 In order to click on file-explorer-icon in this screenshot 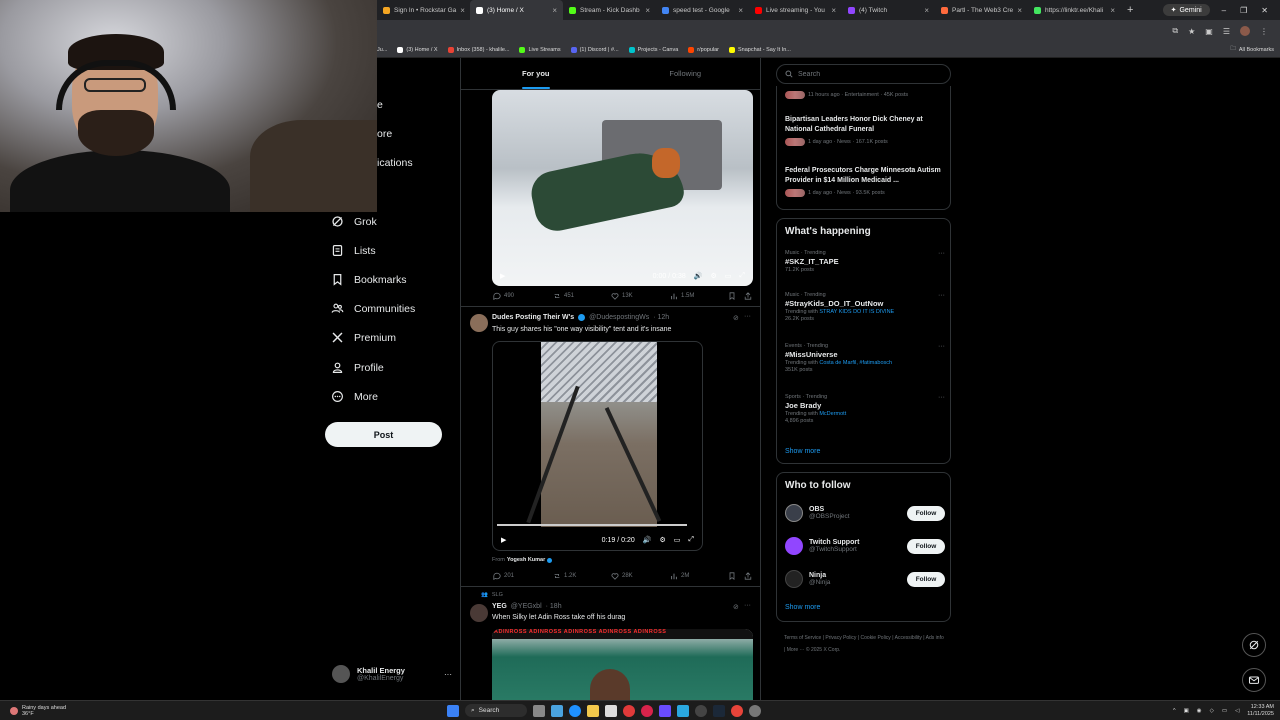, I will do `click(593, 710)`.